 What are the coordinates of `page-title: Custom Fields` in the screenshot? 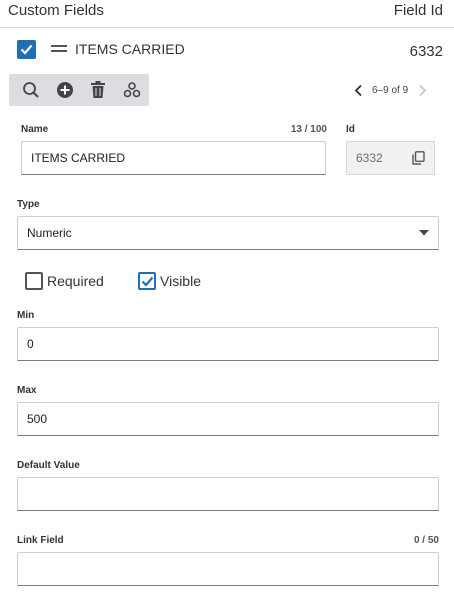 It's located at (56, 10).